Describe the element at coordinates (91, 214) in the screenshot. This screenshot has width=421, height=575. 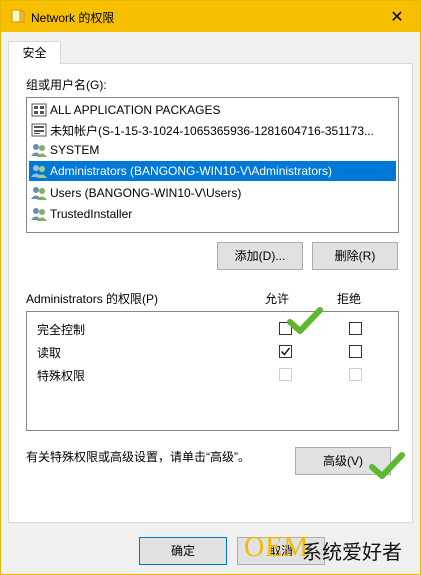
I see `user-name: TrustedInstaller` at that location.